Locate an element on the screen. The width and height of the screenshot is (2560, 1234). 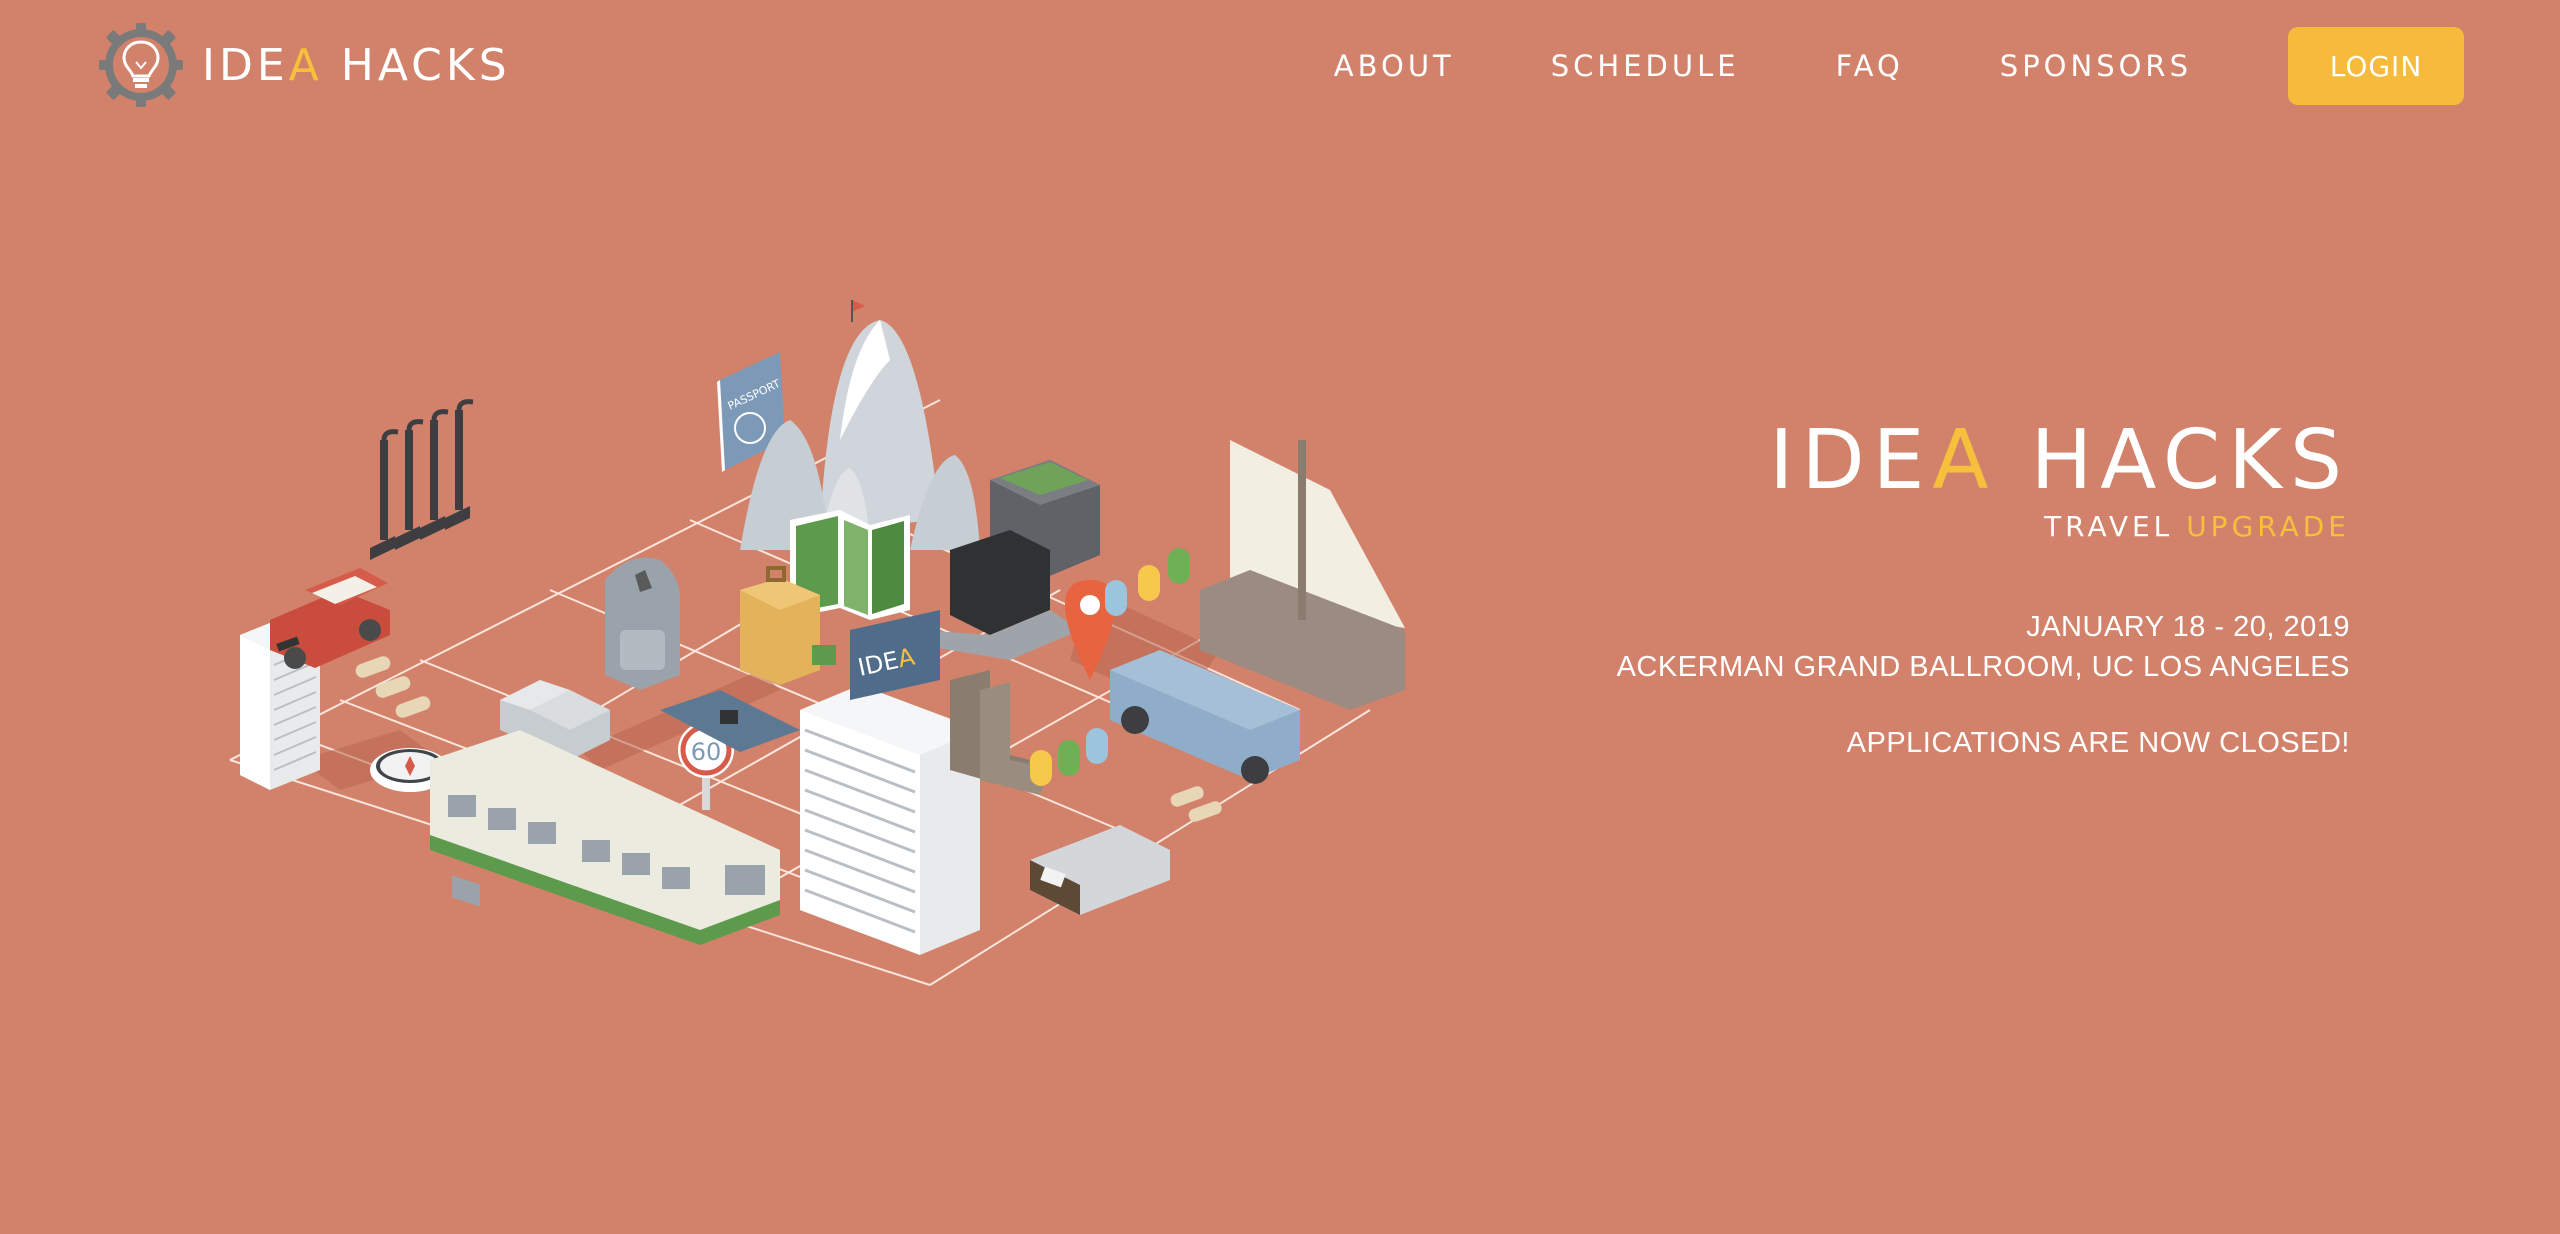
backpack is located at coordinates (642, 623).